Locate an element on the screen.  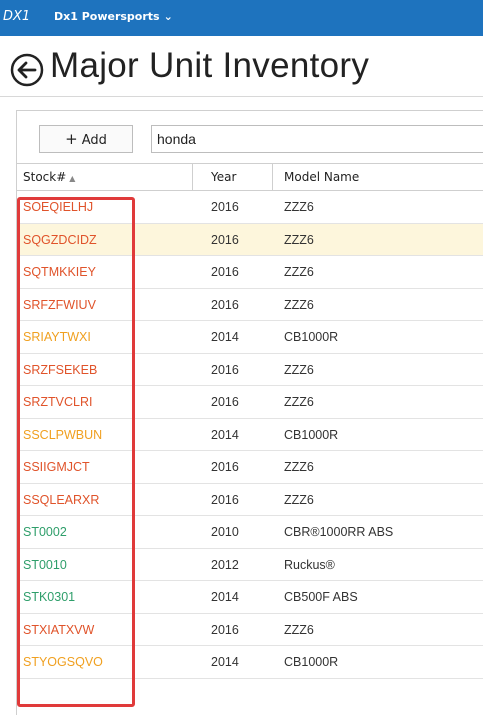
year-cell: 2012 is located at coordinates (225, 564).